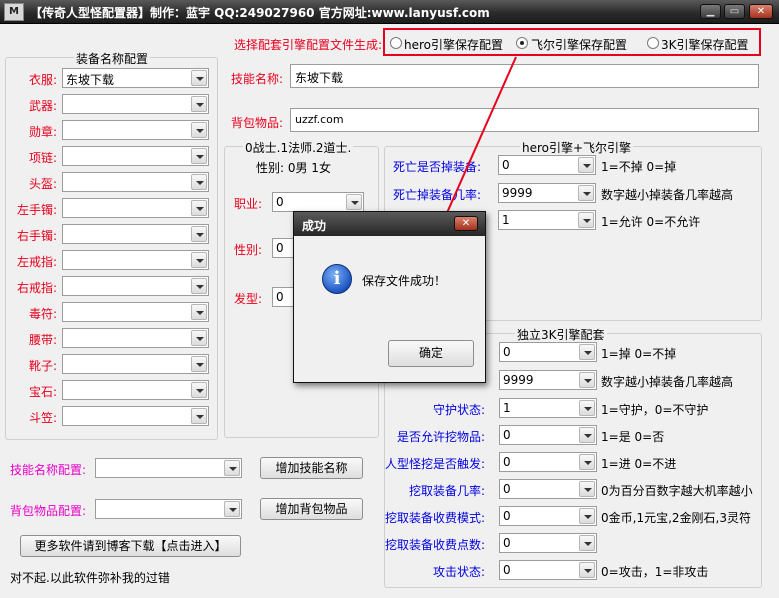 This screenshot has width=779, height=598. What do you see at coordinates (548, 408) in the screenshot?
I see `k3-combo: 1` at bounding box center [548, 408].